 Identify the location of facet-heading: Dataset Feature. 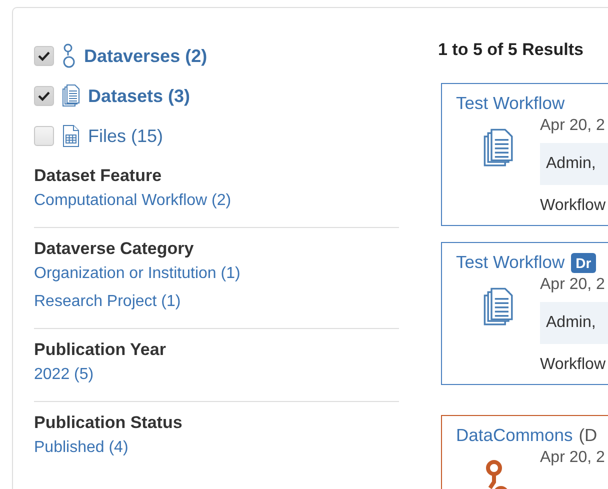
(98, 176).